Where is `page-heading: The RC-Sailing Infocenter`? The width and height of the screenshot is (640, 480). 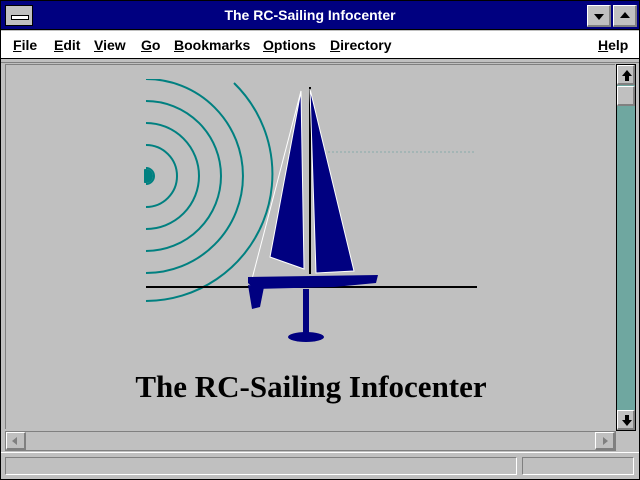 page-heading: The RC-Sailing Infocenter is located at coordinates (311, 386).